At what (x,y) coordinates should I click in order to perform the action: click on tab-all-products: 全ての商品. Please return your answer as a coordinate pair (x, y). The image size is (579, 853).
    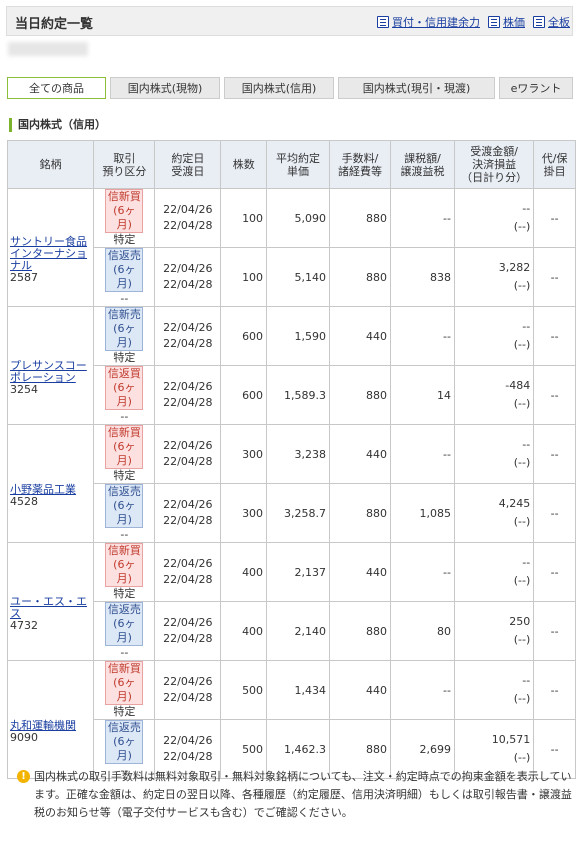
    Looking at the image, I should click on (56, 88).